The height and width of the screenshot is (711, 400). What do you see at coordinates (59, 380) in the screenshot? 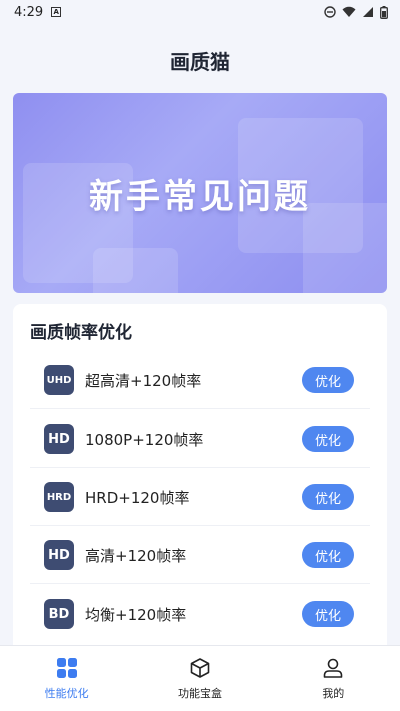
I see `uhd-badge-icon: UHD` at bounding box center [59, 380].